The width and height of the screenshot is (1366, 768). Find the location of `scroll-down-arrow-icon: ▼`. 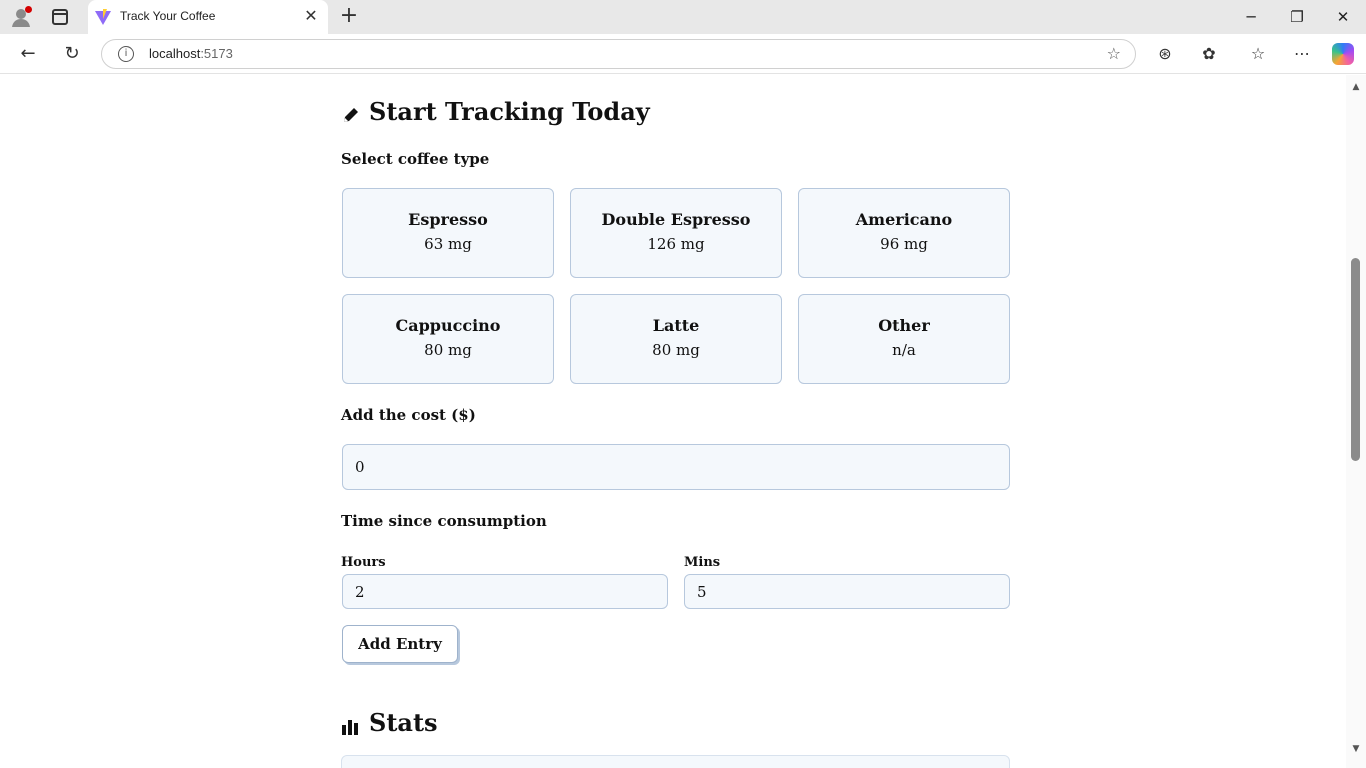

scroll-down-arrow-icon: ▼ is located at coordinates (1356, 749).